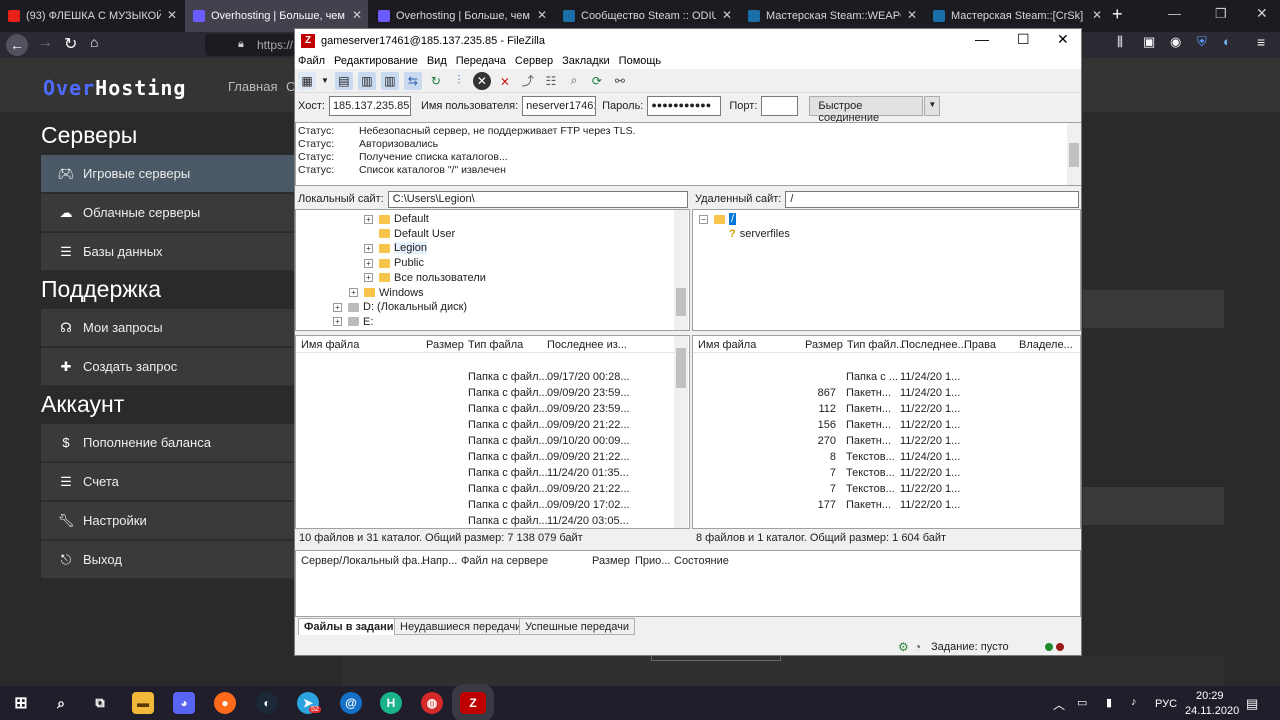 The width and height of the screenshot is (1280, 720). Describe the element at coordinates (703, 219) in the screenshot. I see `collapse-icon: −` at that location.